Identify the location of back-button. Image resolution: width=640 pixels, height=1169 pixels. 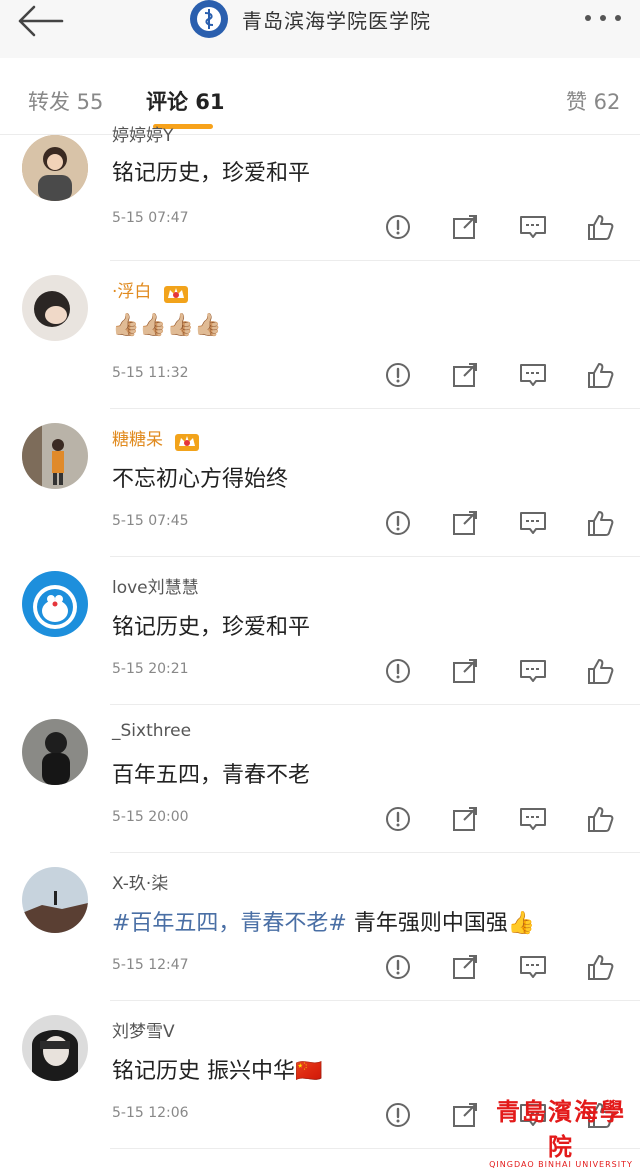
(40, 21).